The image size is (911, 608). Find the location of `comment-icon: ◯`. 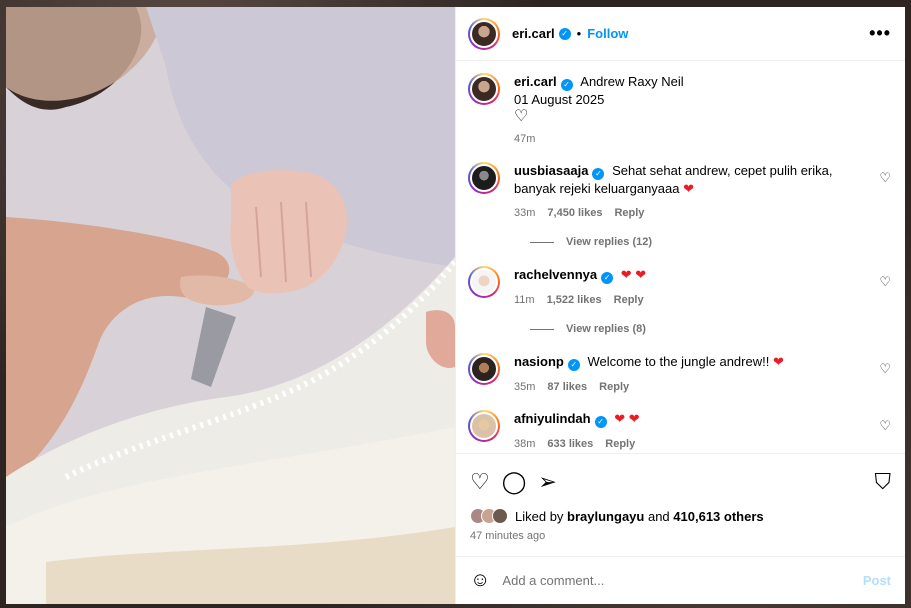

comment-icon: ◯ is located at coordinates (514, 482).